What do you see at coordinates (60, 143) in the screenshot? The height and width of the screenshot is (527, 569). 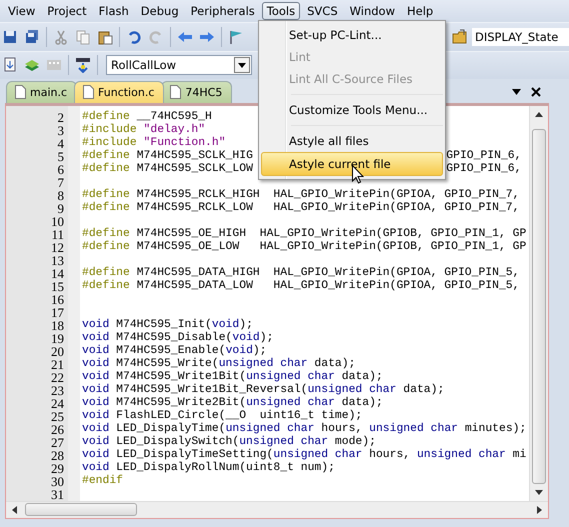 I see `line-number: 4` at bounding box center [60, 143].